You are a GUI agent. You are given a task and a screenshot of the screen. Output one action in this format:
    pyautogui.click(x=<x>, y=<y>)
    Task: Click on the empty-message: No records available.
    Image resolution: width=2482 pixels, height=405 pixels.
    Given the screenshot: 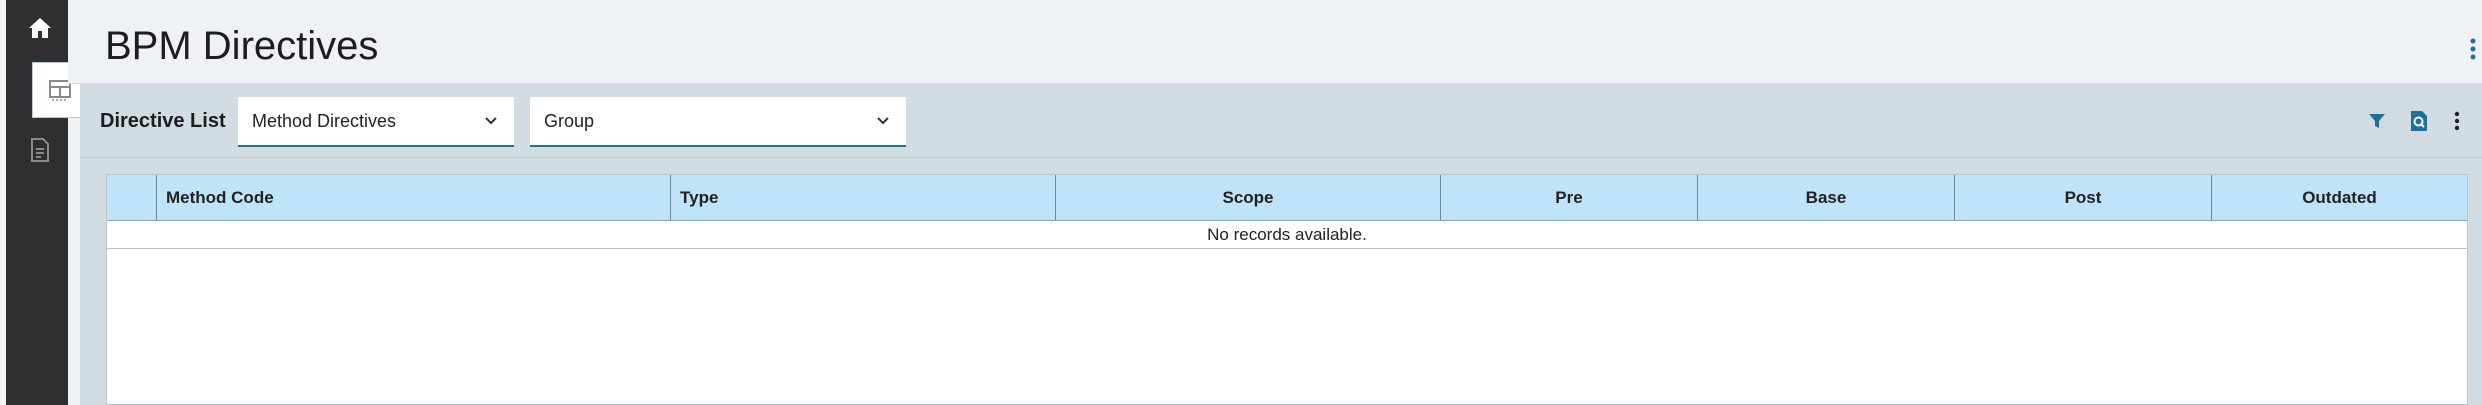 What is the action you would take?
    pyautogui.click(x=1287, y=235)
    